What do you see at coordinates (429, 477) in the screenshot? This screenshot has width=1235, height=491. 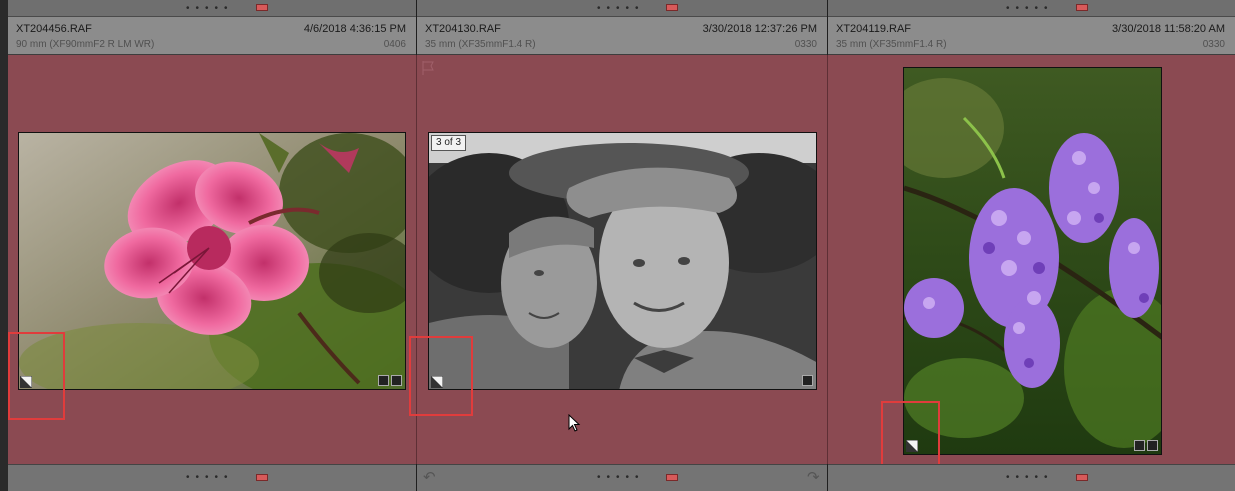 I see `rotate-left-icon: ↶` at bounding box center [429, 477].